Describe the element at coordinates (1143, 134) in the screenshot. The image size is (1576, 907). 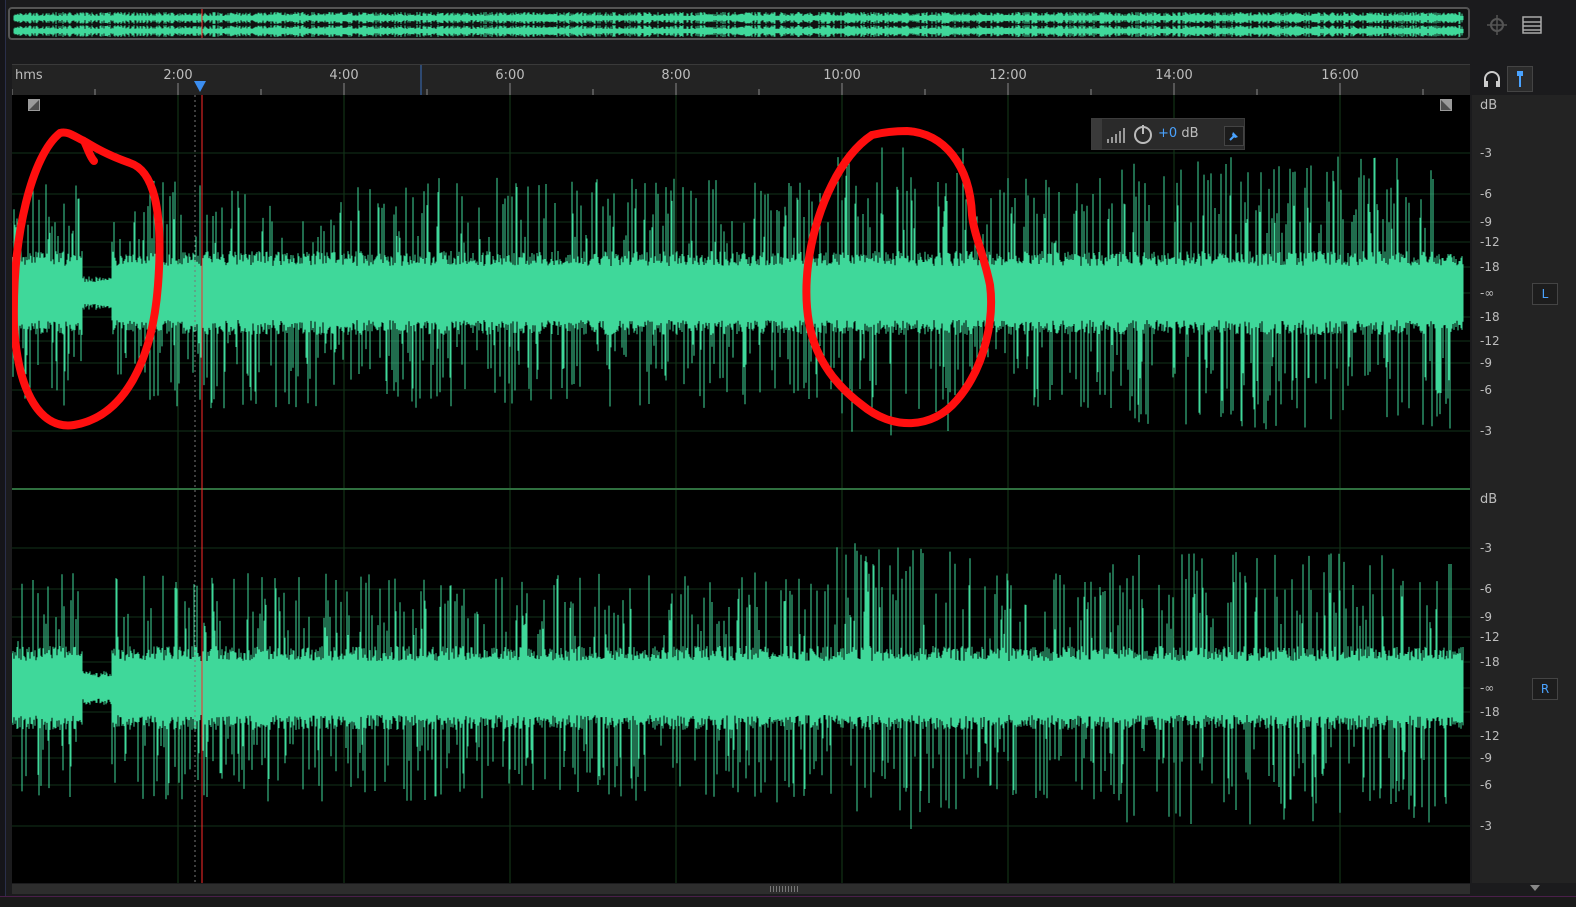
I see `power-icon` at that location.